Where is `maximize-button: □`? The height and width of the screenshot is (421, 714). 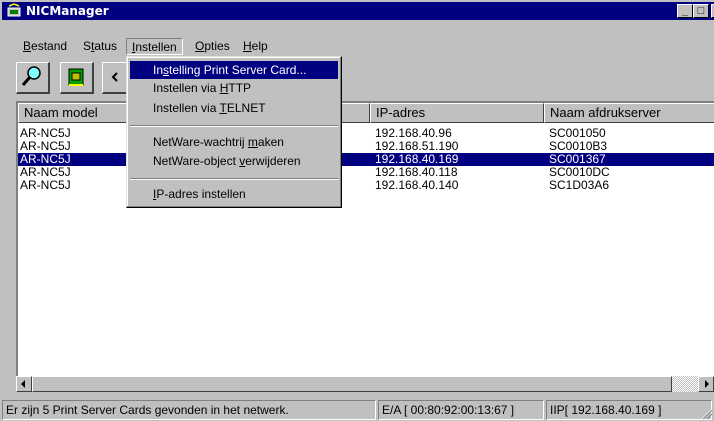
maximize-button: □ is located at coordinates (701, 11).